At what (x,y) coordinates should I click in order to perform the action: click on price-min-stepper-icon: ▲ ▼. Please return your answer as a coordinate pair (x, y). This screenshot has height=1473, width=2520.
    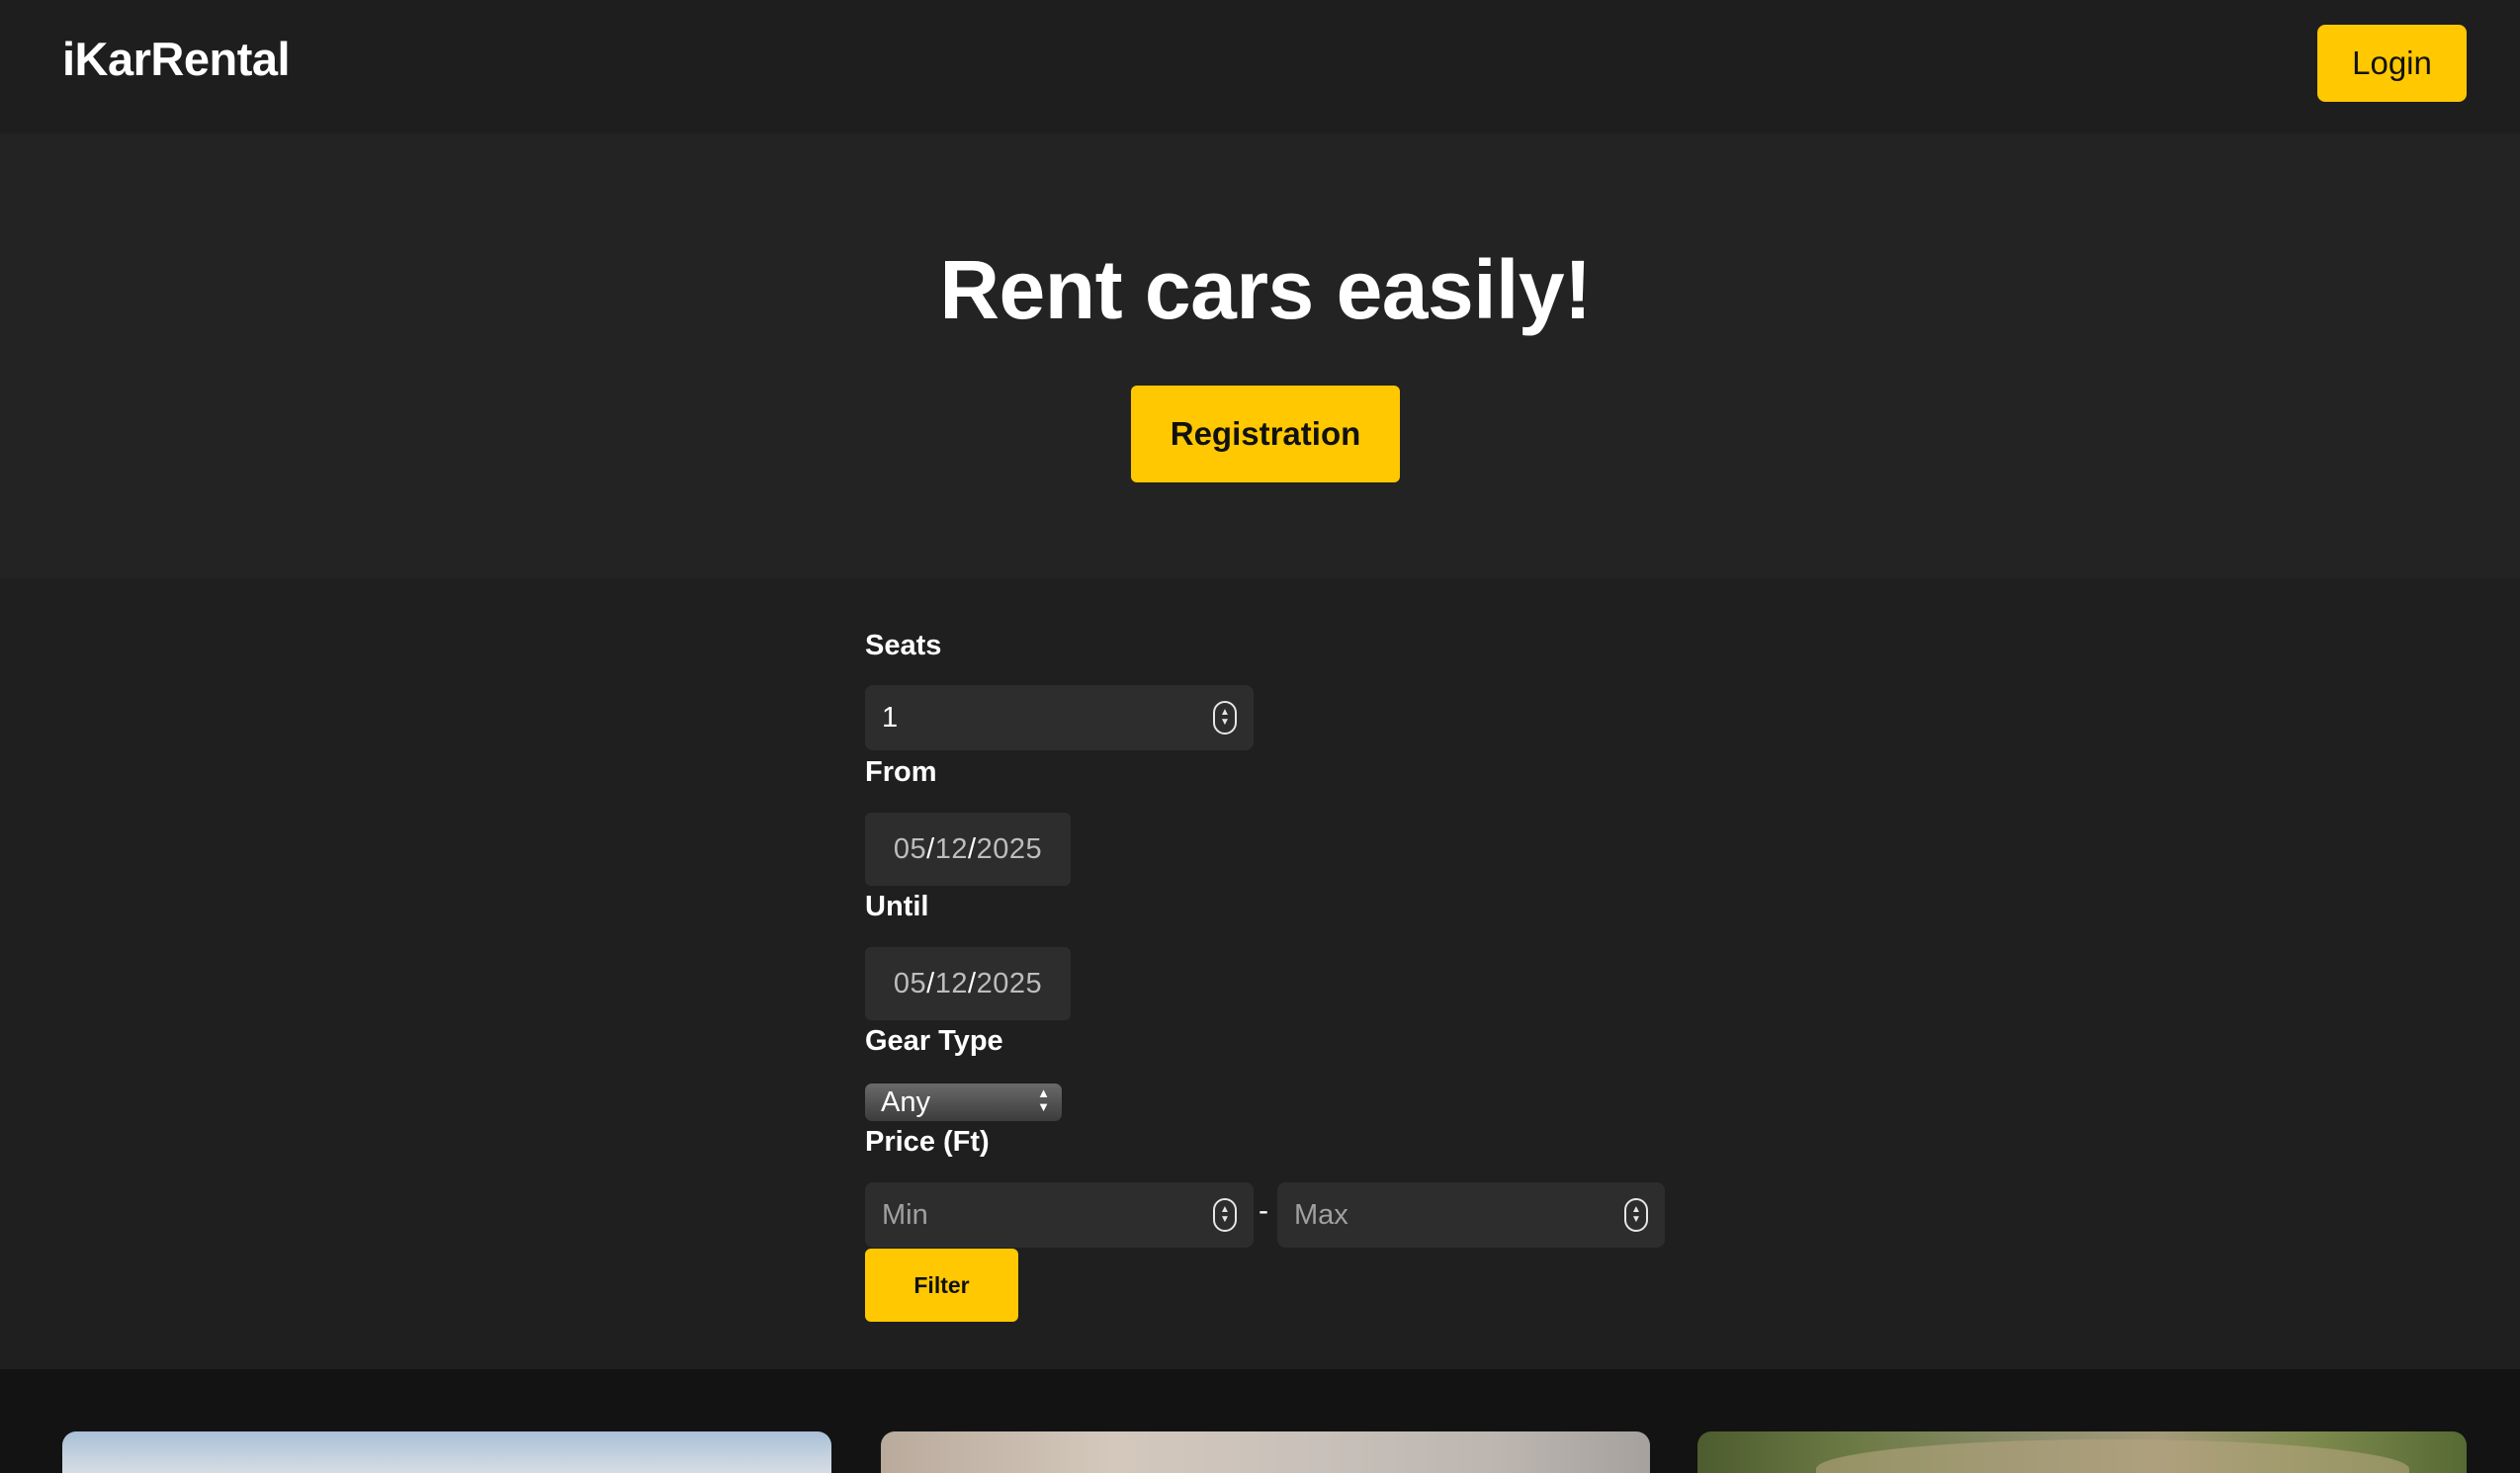
    Looking at the image, I should click on (1225, 1215).